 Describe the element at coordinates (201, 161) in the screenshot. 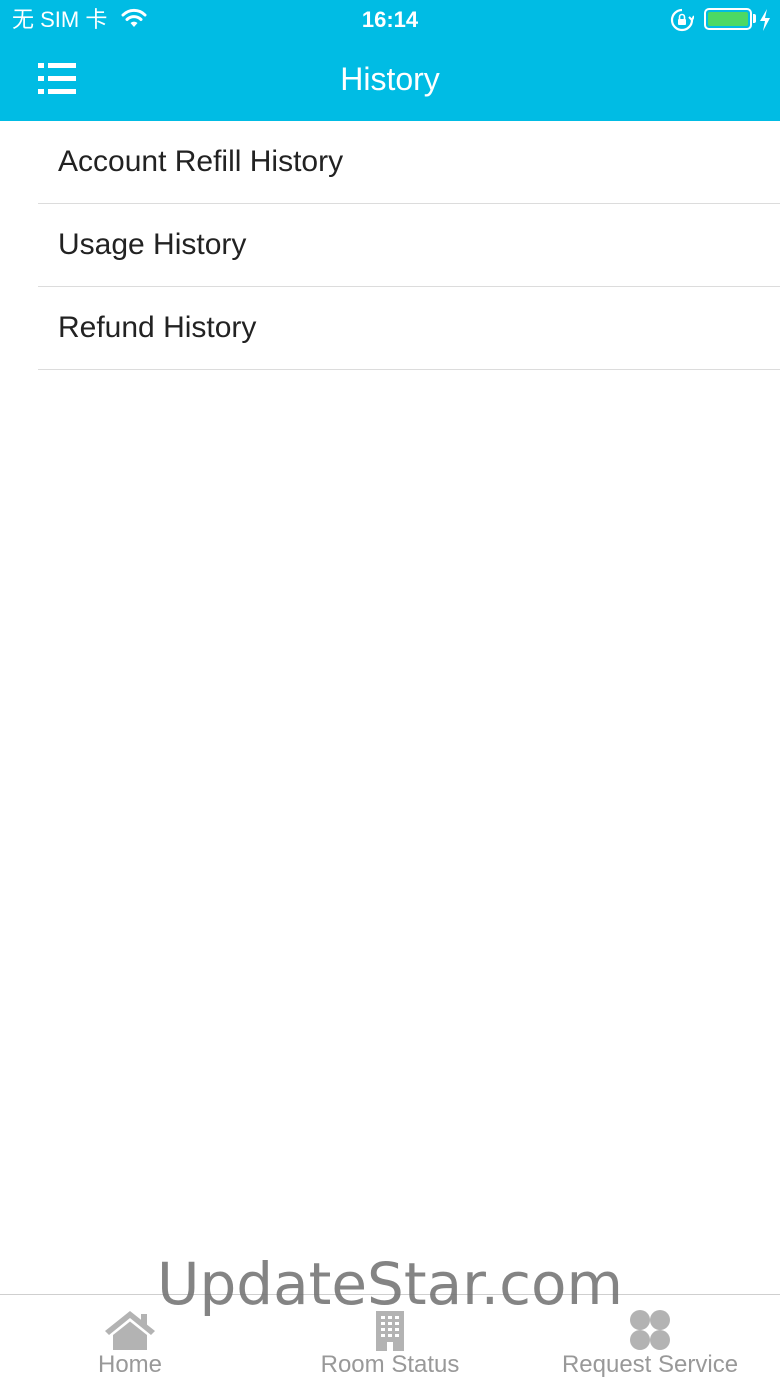

I see `list-item-label: Account Refill History` at that location.